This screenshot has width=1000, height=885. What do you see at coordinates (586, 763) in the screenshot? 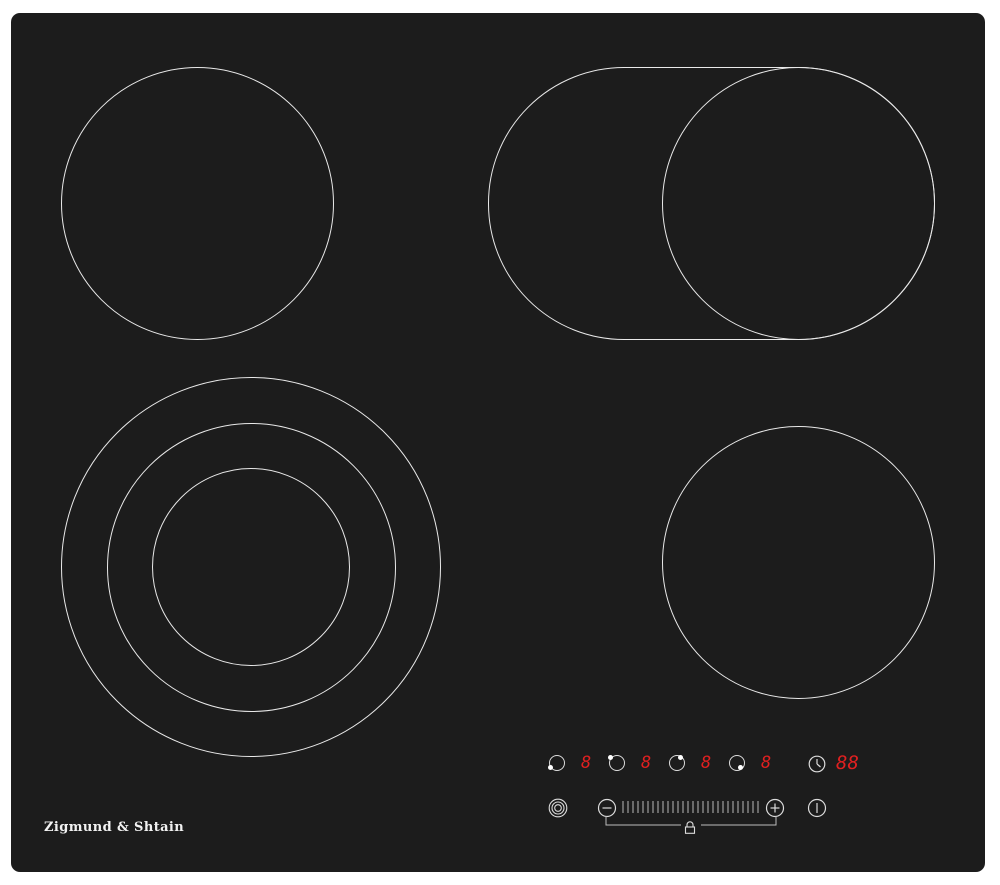
I see `zone-display-front-left: 8` at bounding box center [586, 763].